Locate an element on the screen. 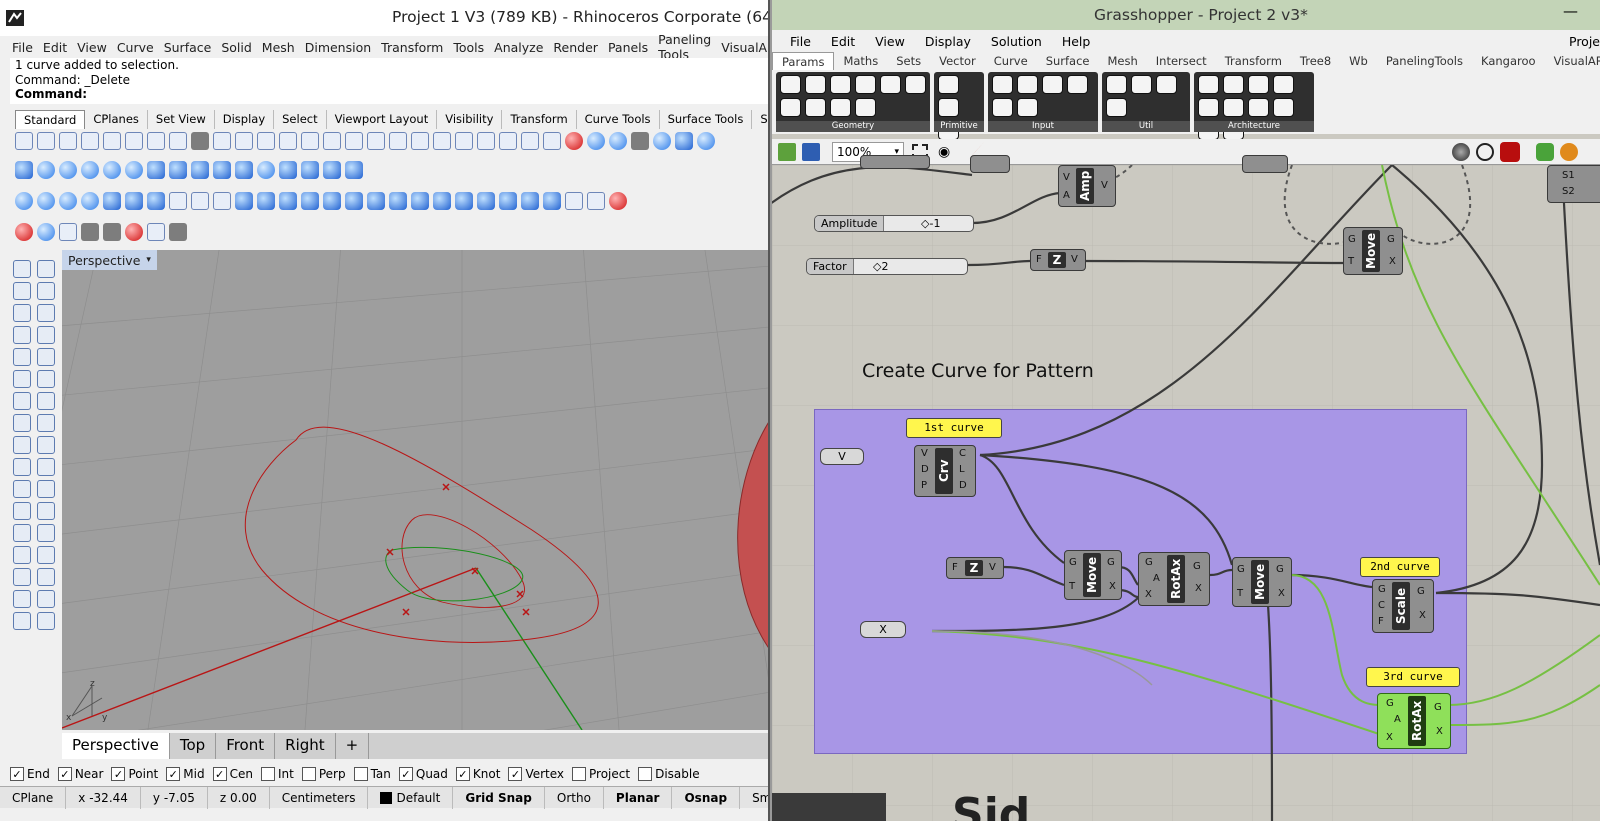 The height and width of the screenshot is (821, 1600). gh-menu-view: View is located at coordinates (890, 41).